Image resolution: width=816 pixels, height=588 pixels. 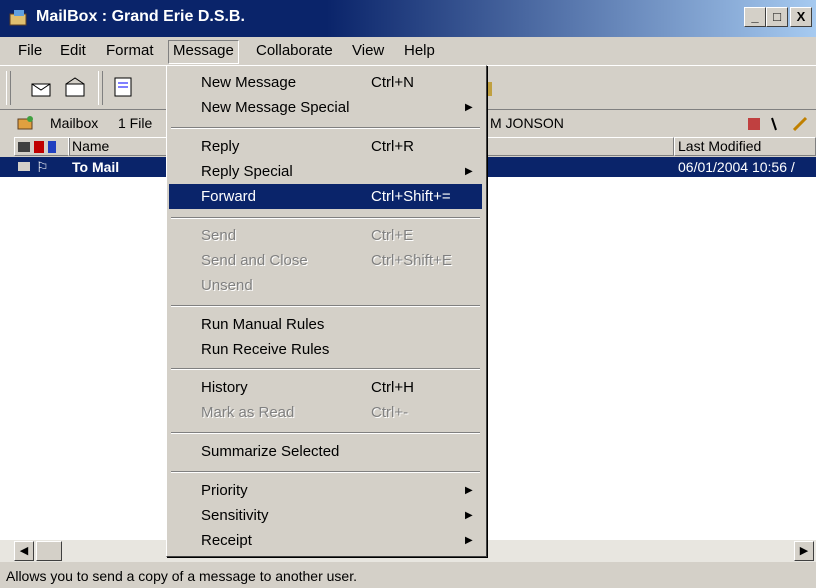 I want to click on new-message-special-label: New Message Special, so click(x=275, y=107).